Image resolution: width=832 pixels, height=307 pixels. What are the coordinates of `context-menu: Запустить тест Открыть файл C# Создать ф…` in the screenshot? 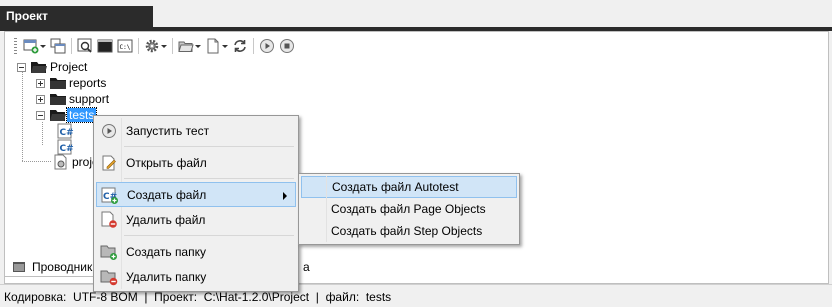 It's located at (196, 203).